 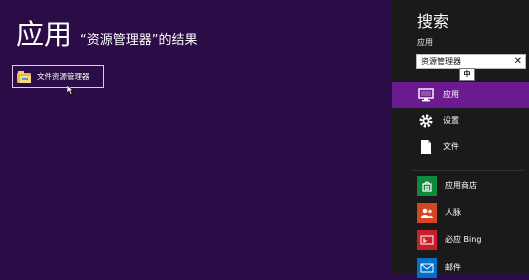 I want to click on search-app-label: 人脉, so click(x=453, y=212).